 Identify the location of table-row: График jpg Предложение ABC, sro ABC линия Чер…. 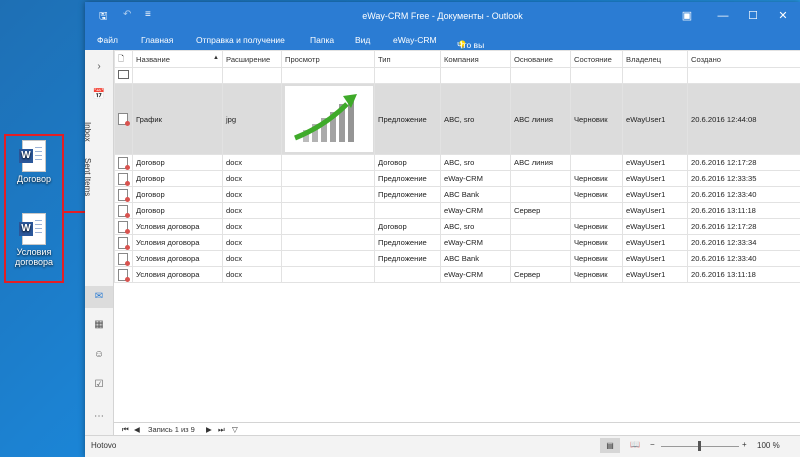
(457, 119).